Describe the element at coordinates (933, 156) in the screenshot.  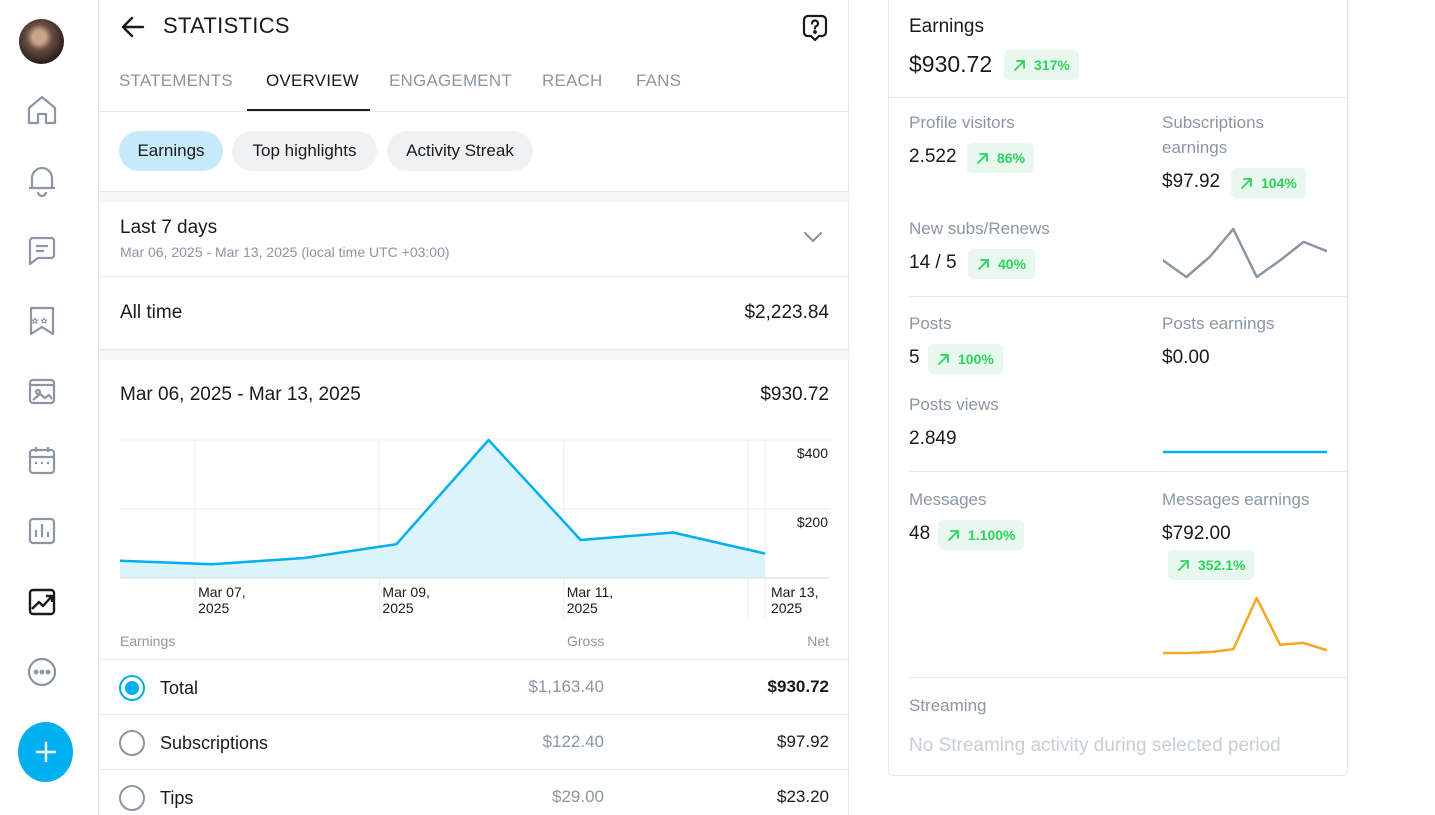
I see `profile-visitors-value: 2.522` at that location.